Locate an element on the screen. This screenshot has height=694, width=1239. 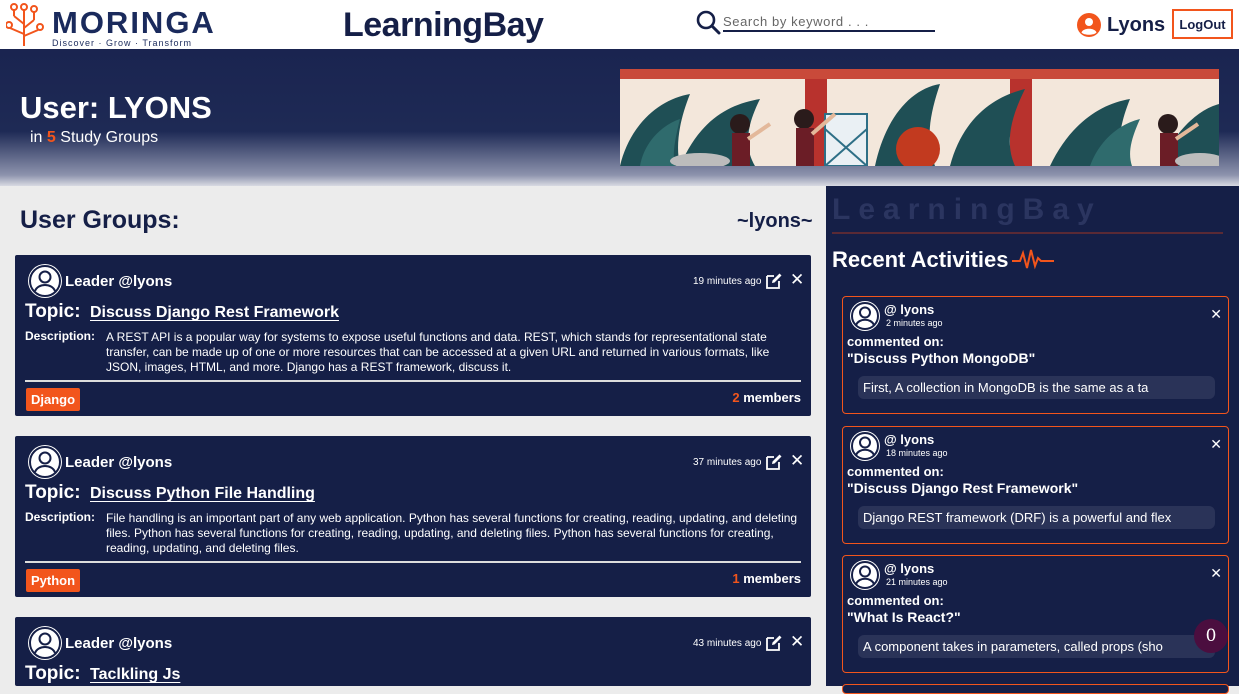
group-topic-link: Discuss Python File Handling is located at coordinates (202, 494).